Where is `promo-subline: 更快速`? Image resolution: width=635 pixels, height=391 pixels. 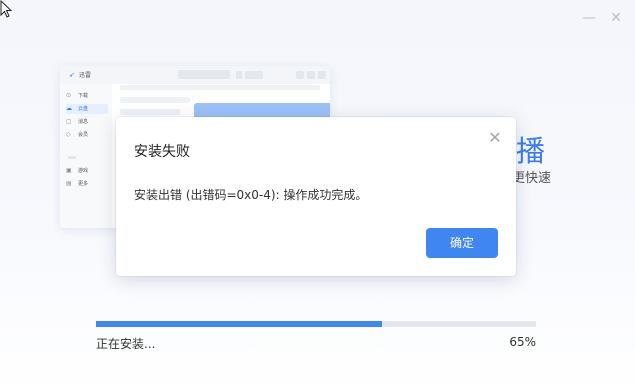
promo-subline: 更快速 is located at coordinates (532, 178).